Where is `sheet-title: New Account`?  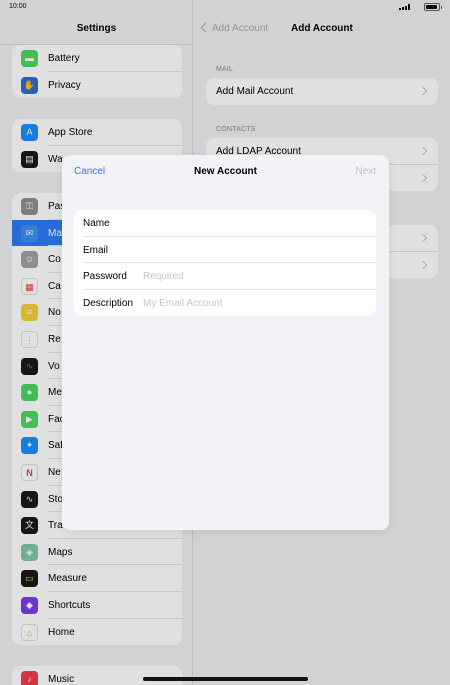 sheet-title: New Account is located at coordinates (225, 171).